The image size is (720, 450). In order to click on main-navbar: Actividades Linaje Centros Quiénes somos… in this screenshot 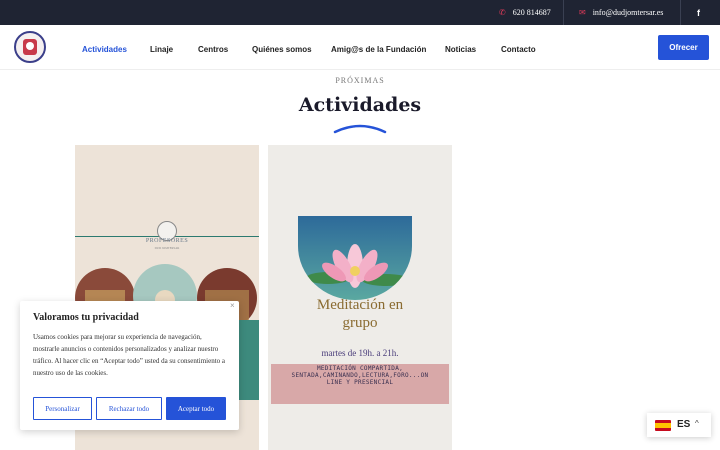, I will do `click(360, 47)`.